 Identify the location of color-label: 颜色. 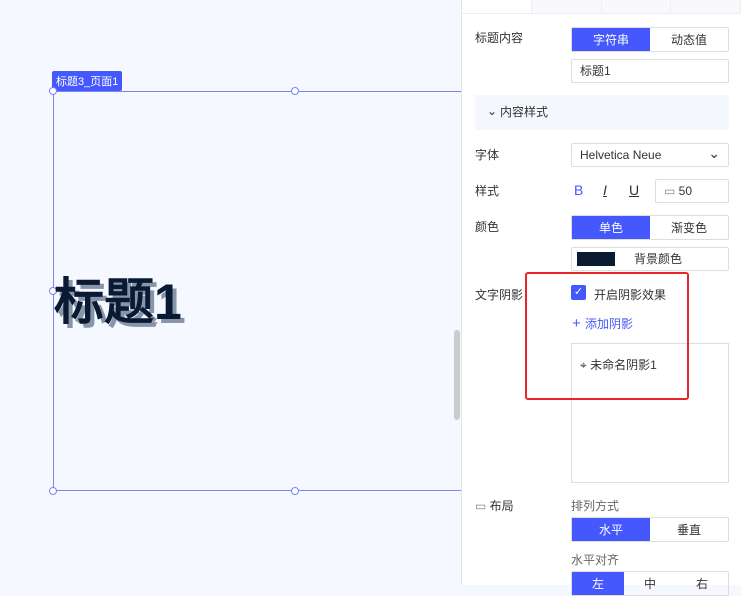
(487, 227).